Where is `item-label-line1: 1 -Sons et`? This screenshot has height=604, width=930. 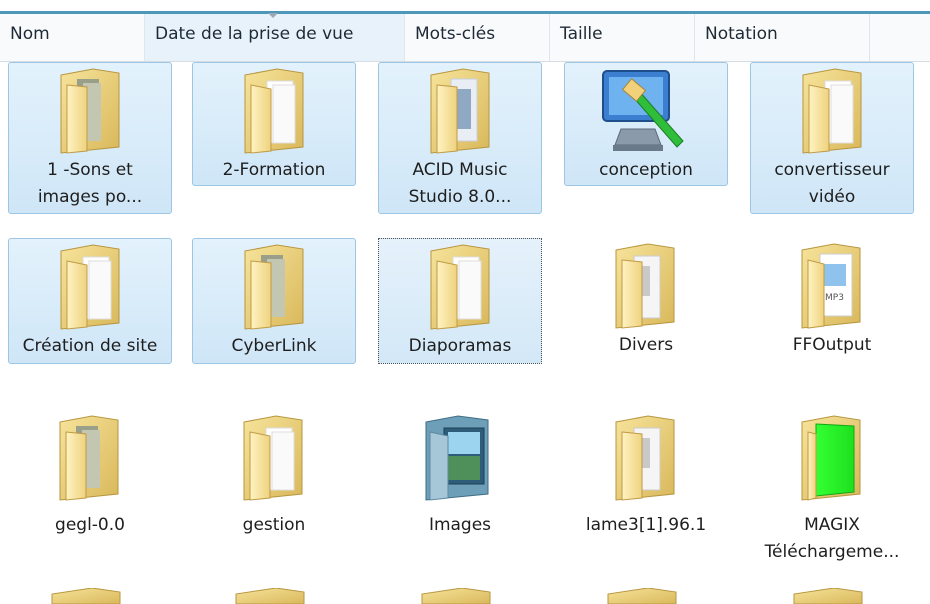 item-label-line1: 1 -Sons et is located at coordinates (90, 170).